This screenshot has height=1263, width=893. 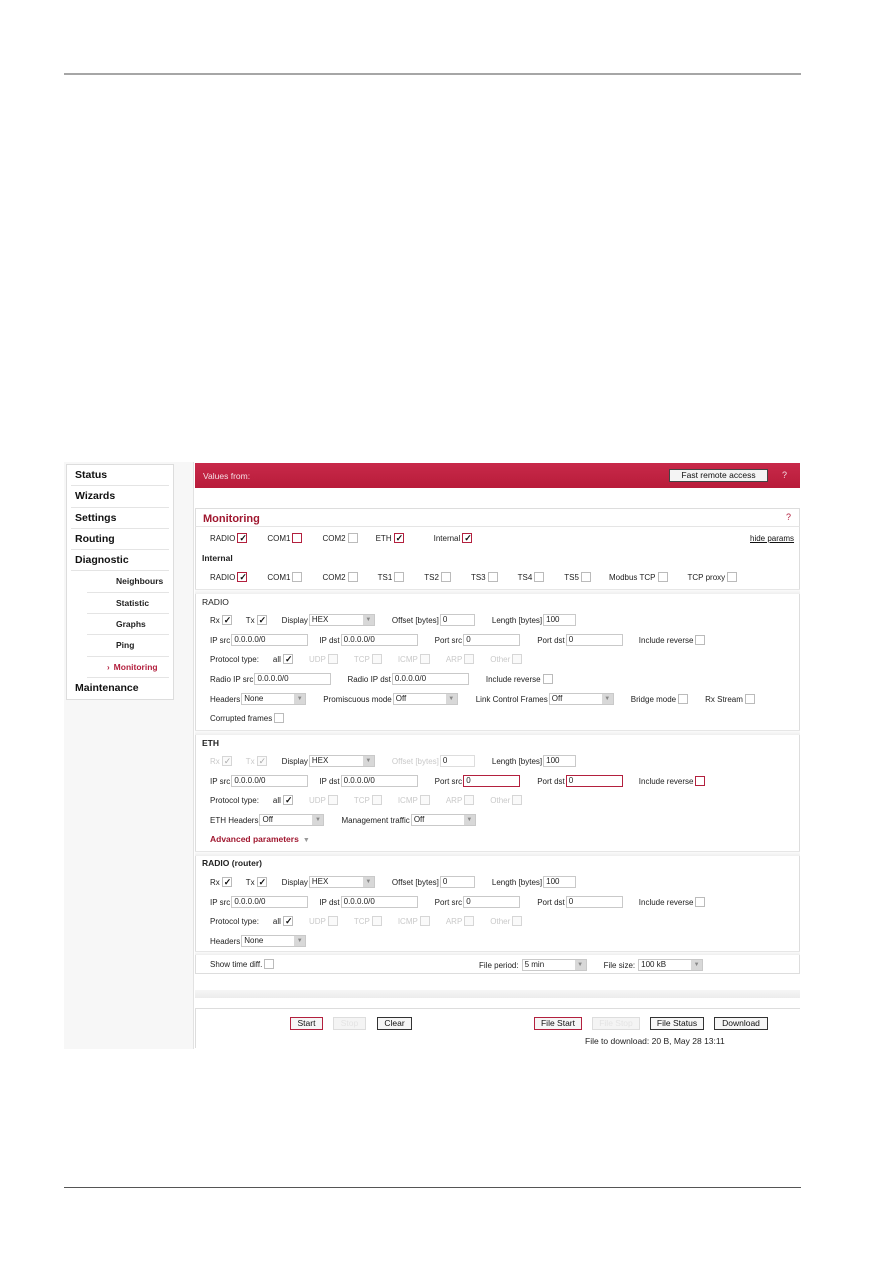 What do you see at coordinates (120, 561) in the screenshot?
I see `nav-diagnostic: Diagnostic` at bounding box center [120, 561].